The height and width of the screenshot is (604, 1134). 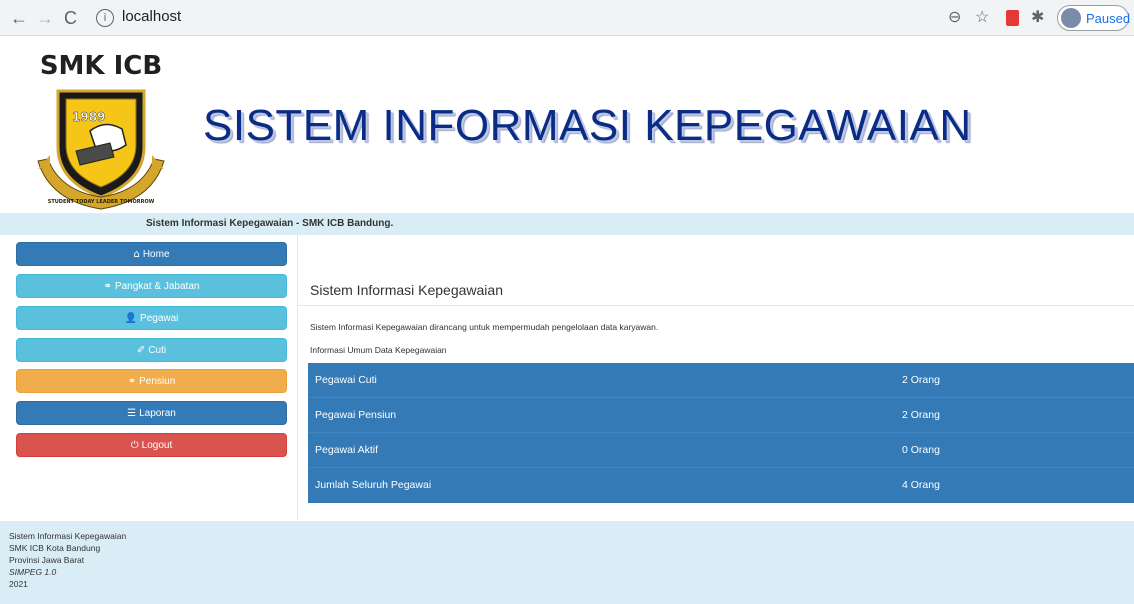 What do you see at coordinates (721, 380) in the screenshot?
I see `table-row: Pegawai Cuti 2 Orang` at bounding box center [721, 380].